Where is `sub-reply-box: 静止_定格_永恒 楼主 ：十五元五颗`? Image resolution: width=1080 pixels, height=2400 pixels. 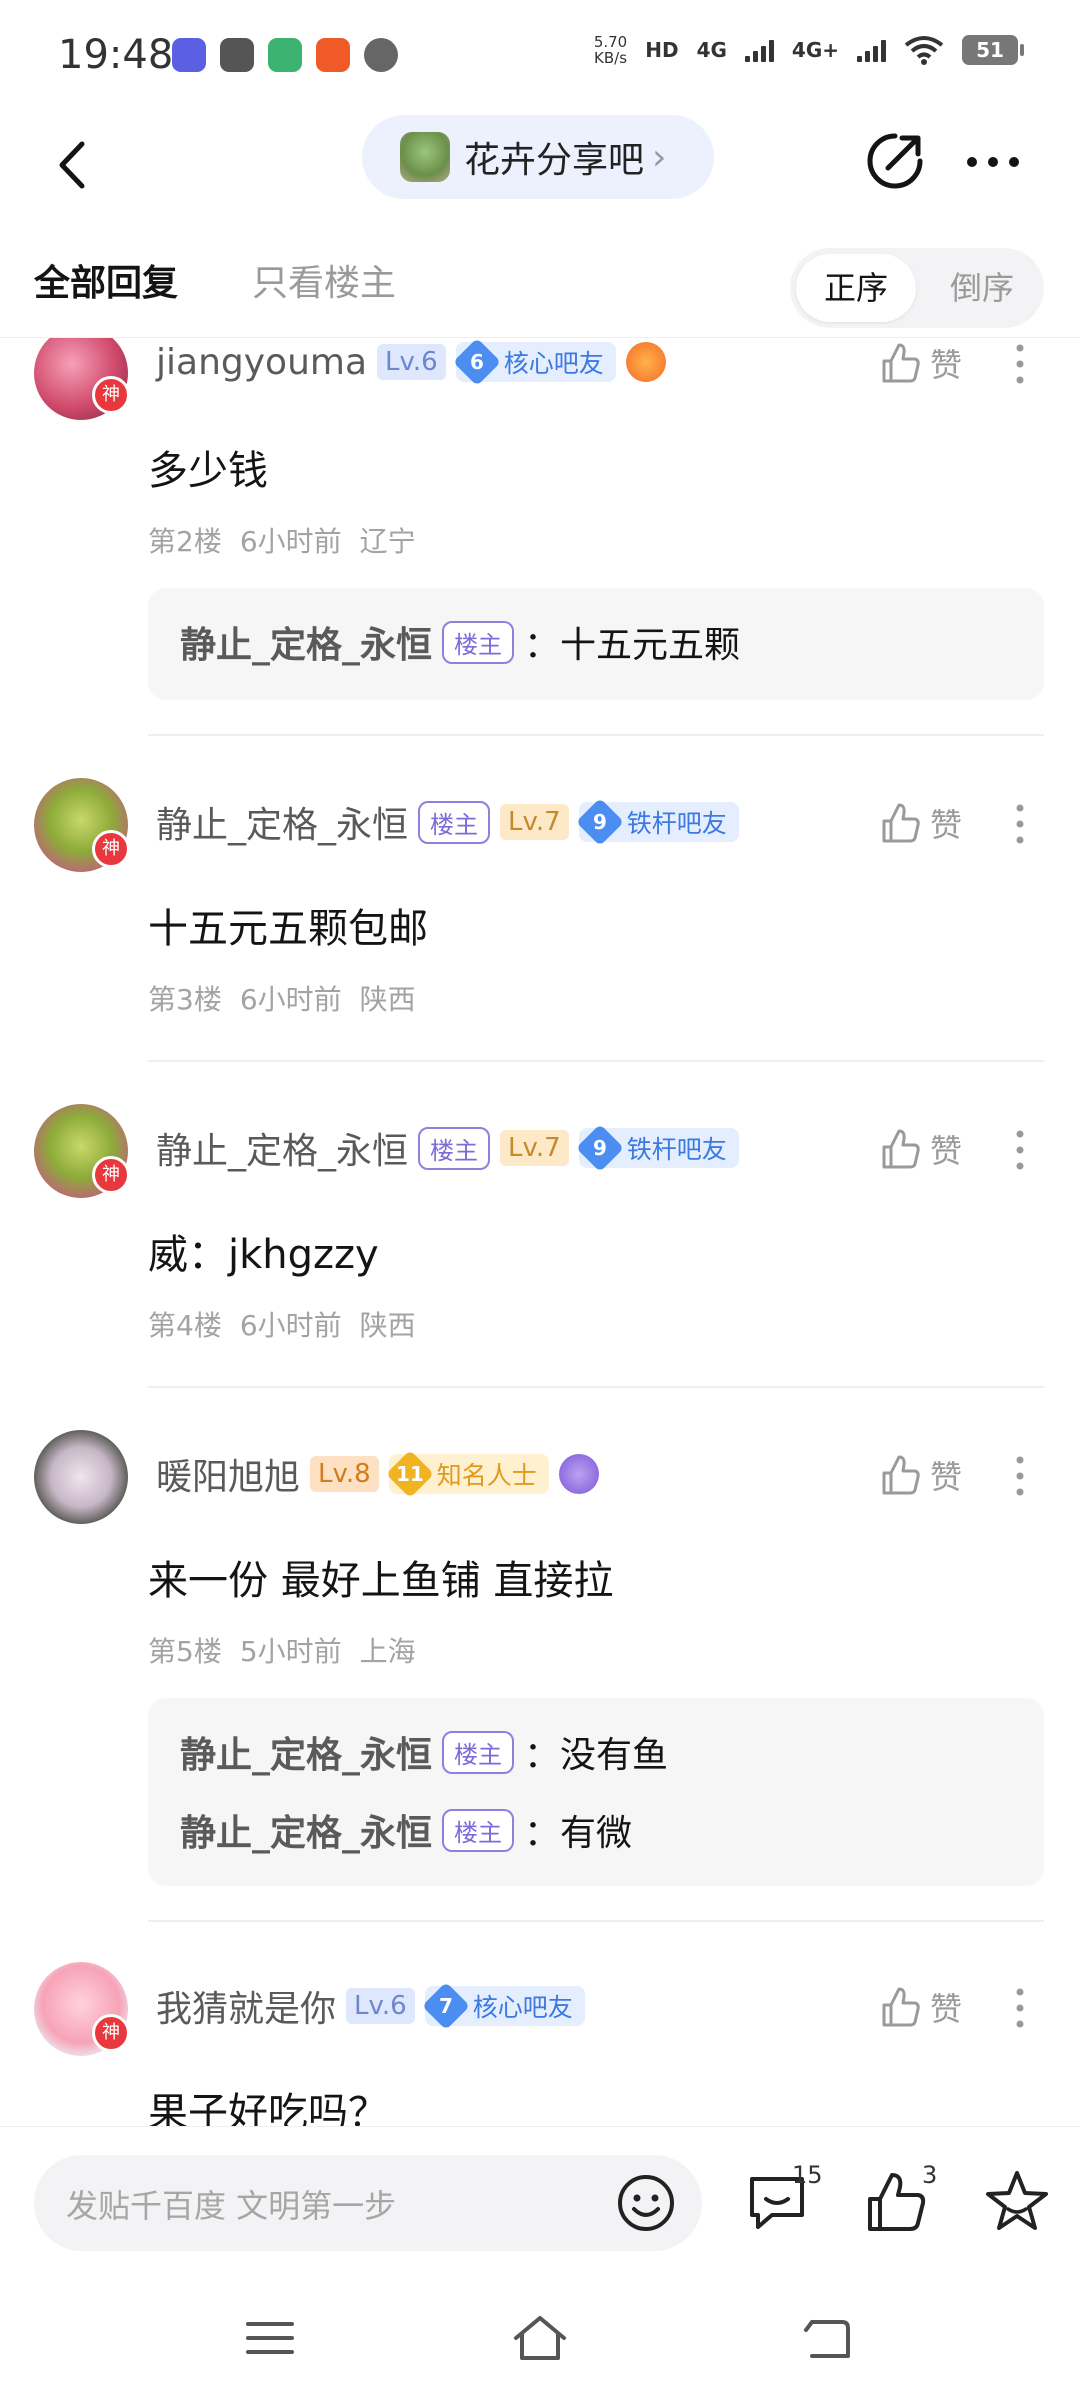
sub-reply-box: 静止_定格_永恒 楼主 ：十五元五颗 is located at coordinates (596, 644).